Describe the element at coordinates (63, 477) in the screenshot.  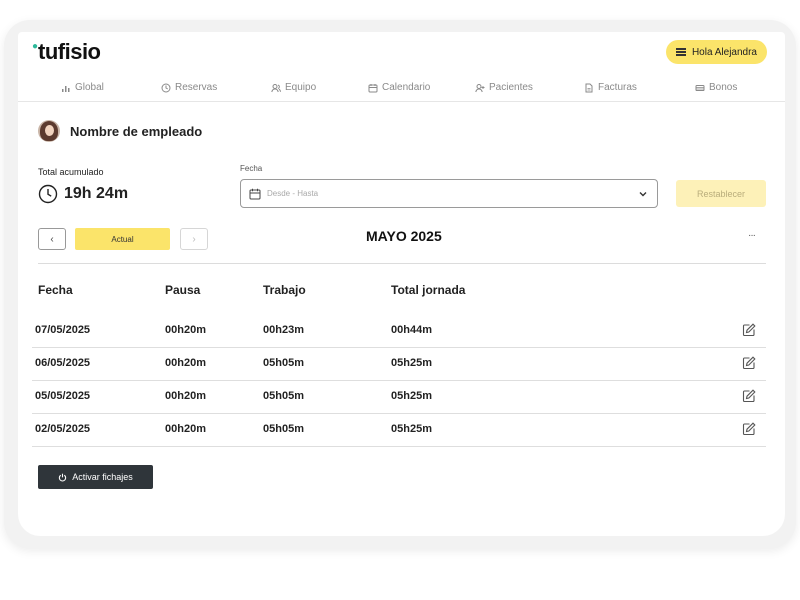
I see `power-icon` at that location.